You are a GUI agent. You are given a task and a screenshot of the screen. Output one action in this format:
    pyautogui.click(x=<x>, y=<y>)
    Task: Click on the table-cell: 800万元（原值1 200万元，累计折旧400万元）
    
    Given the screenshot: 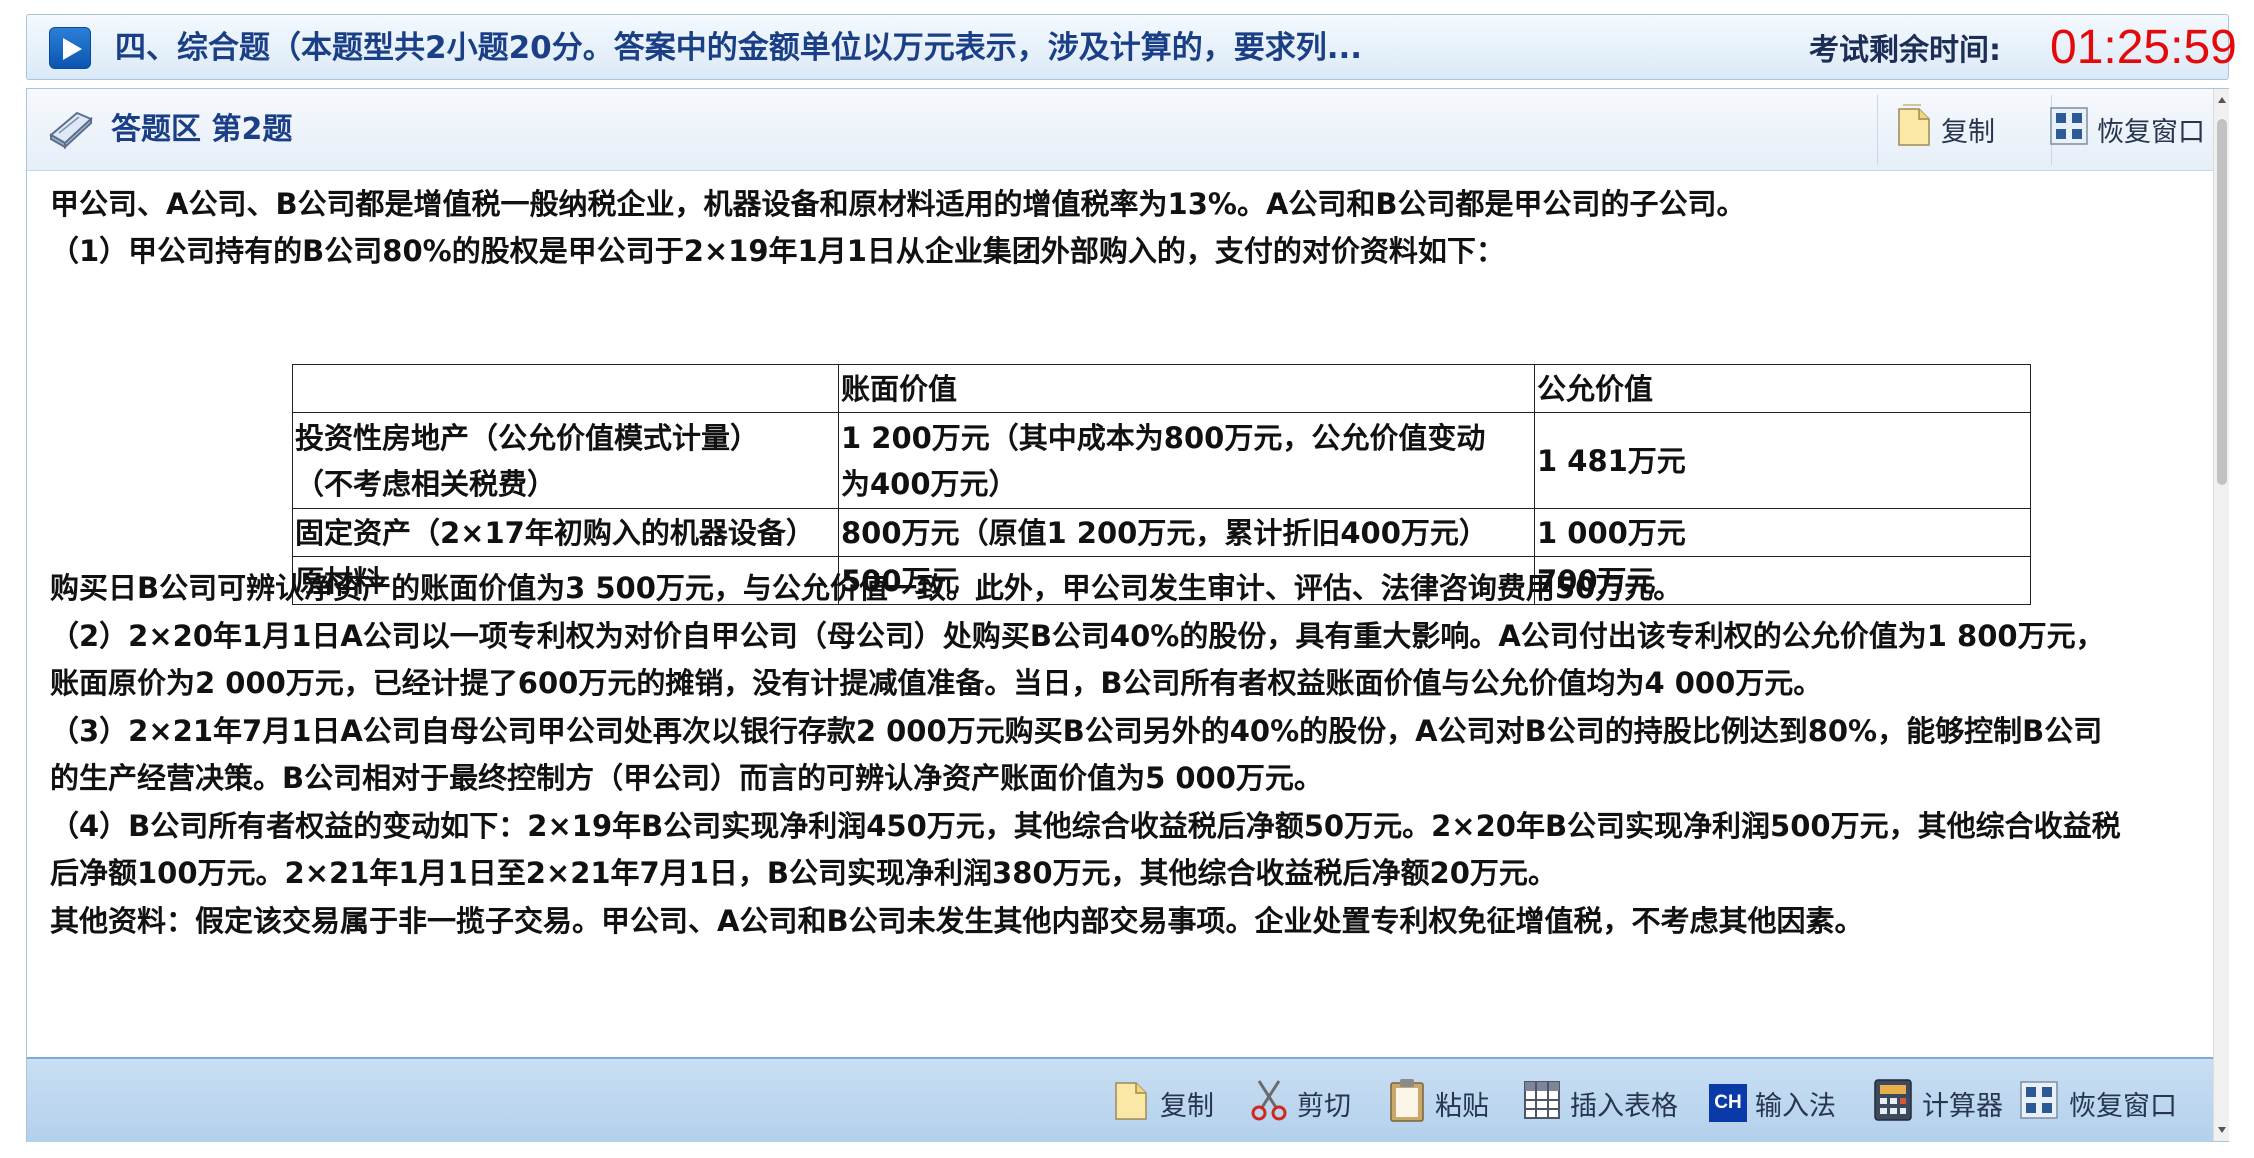 What is the action you would take?
    pyautogui.click(x=1186, y=532)
    